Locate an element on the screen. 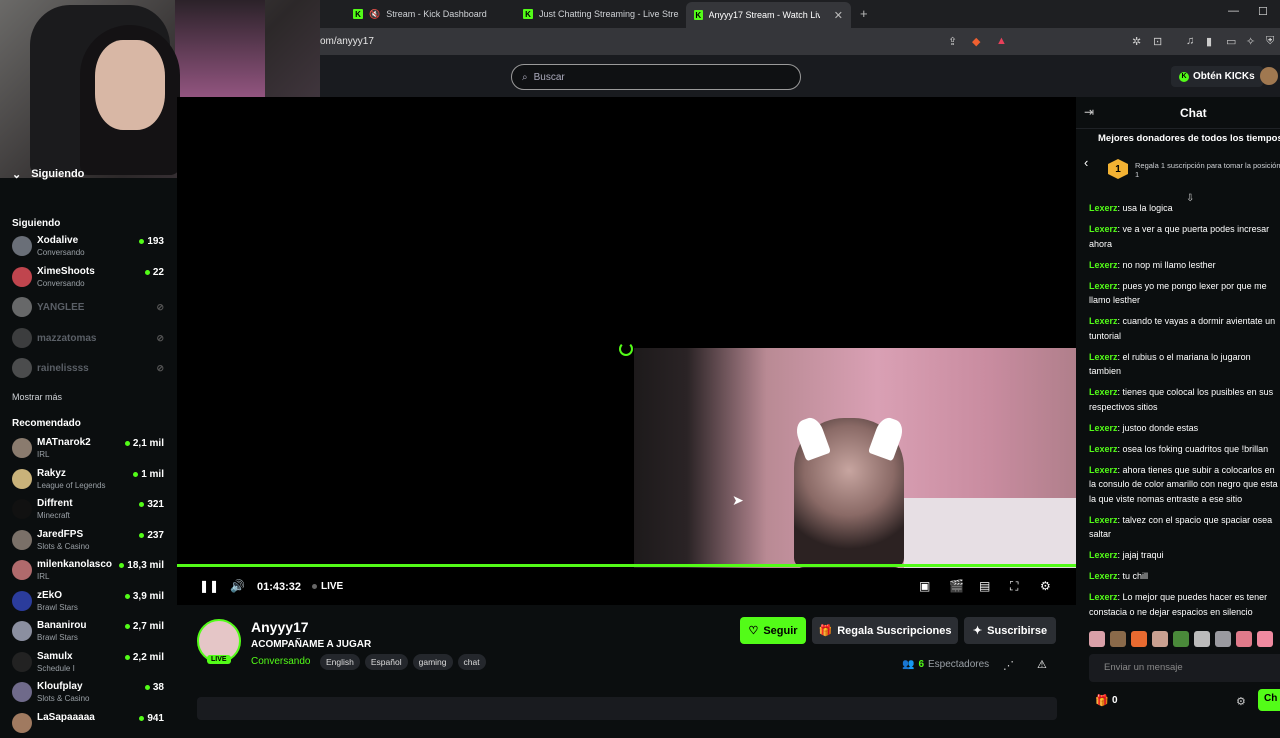 This screenshot has width=1280, height=738. vpn-icon: ⛨ is located at coordinates (1270, 41).